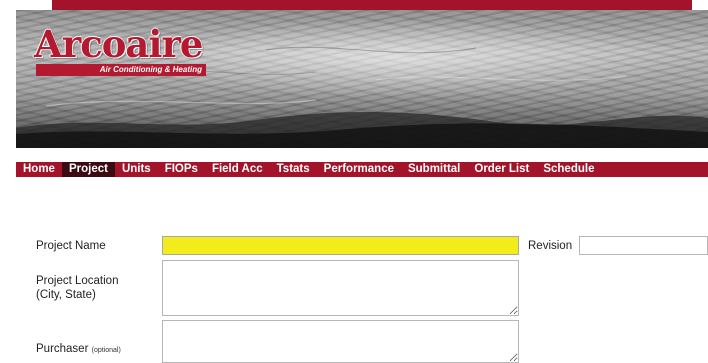 This screenshot has width=708, height=363. What do you see at coordinates (118, 44) in the screenshot?
I see `brand-logo-wordmark: Arcoaire` at bounding box center [118, 44].